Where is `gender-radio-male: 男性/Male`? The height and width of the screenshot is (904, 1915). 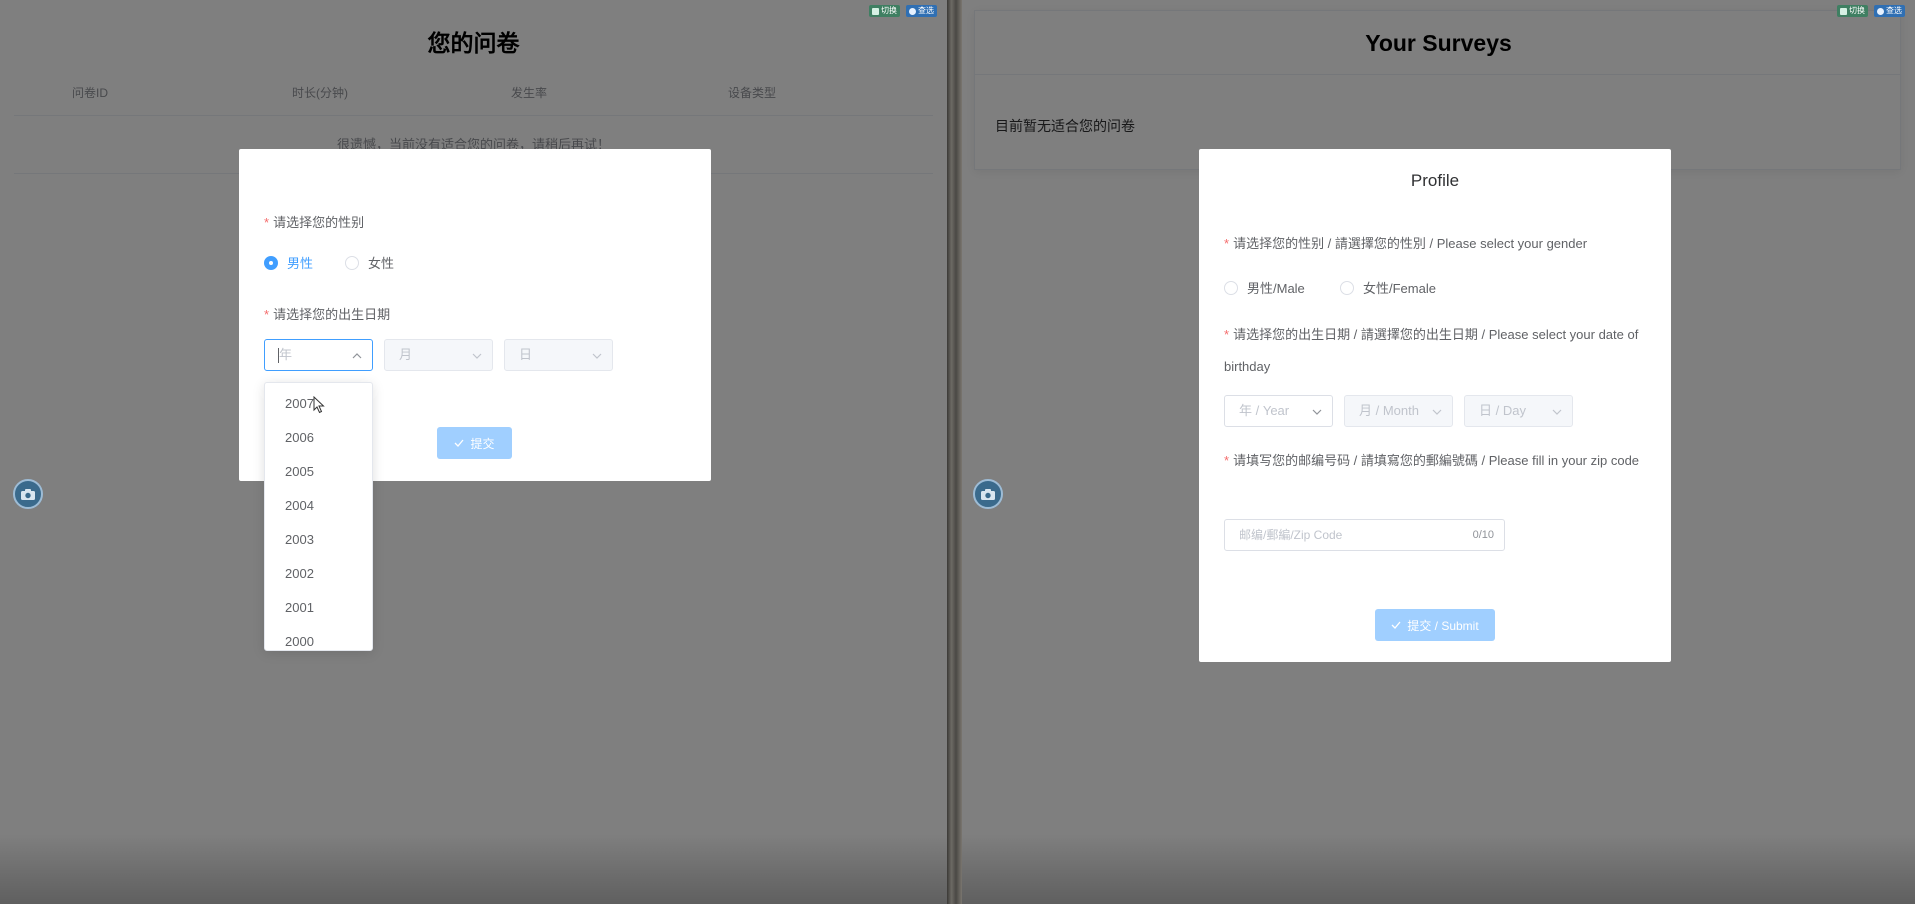 gender-radio-male: 男性/Male is located at coordinates (1264, 287).